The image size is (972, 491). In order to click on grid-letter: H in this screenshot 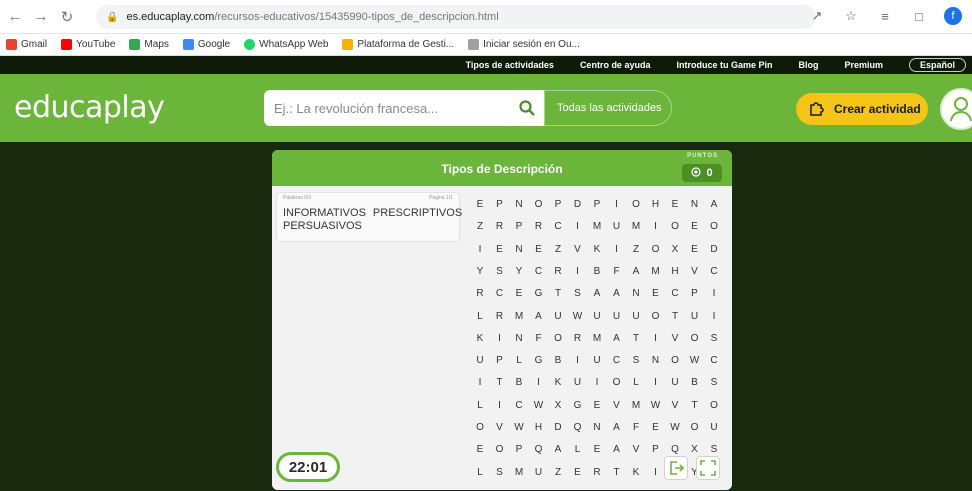, I will do `click(675, 272)`.